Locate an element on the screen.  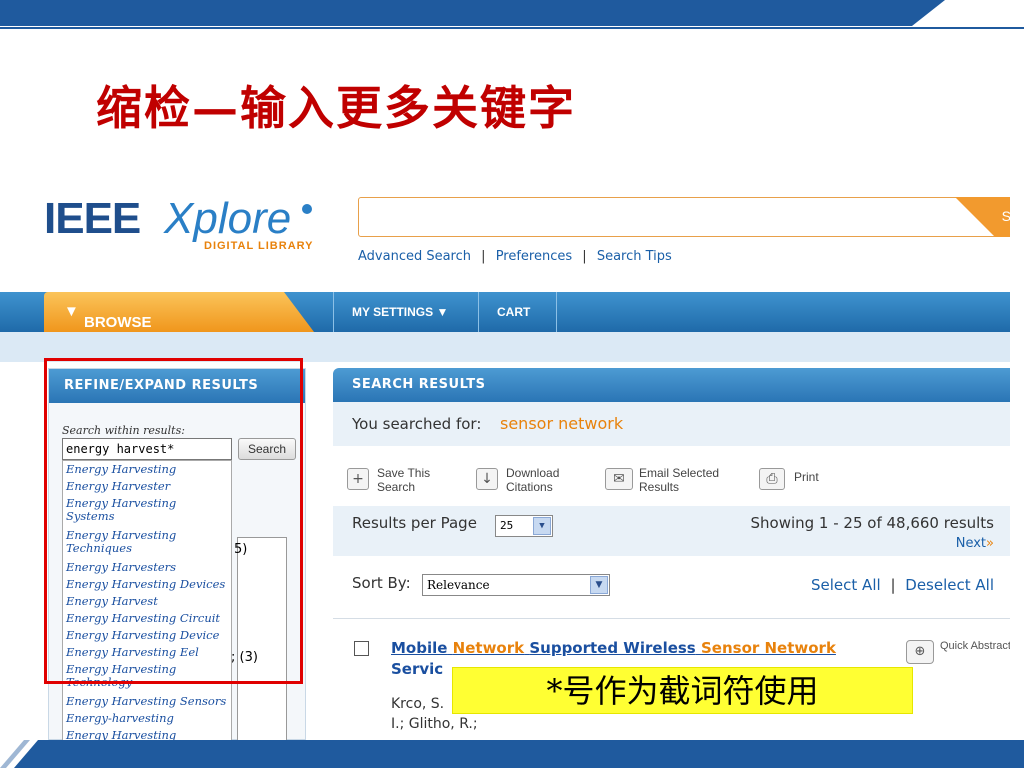
my-settings-menu: MY SETTINGS ▼ is located at coordinates (406, 312).